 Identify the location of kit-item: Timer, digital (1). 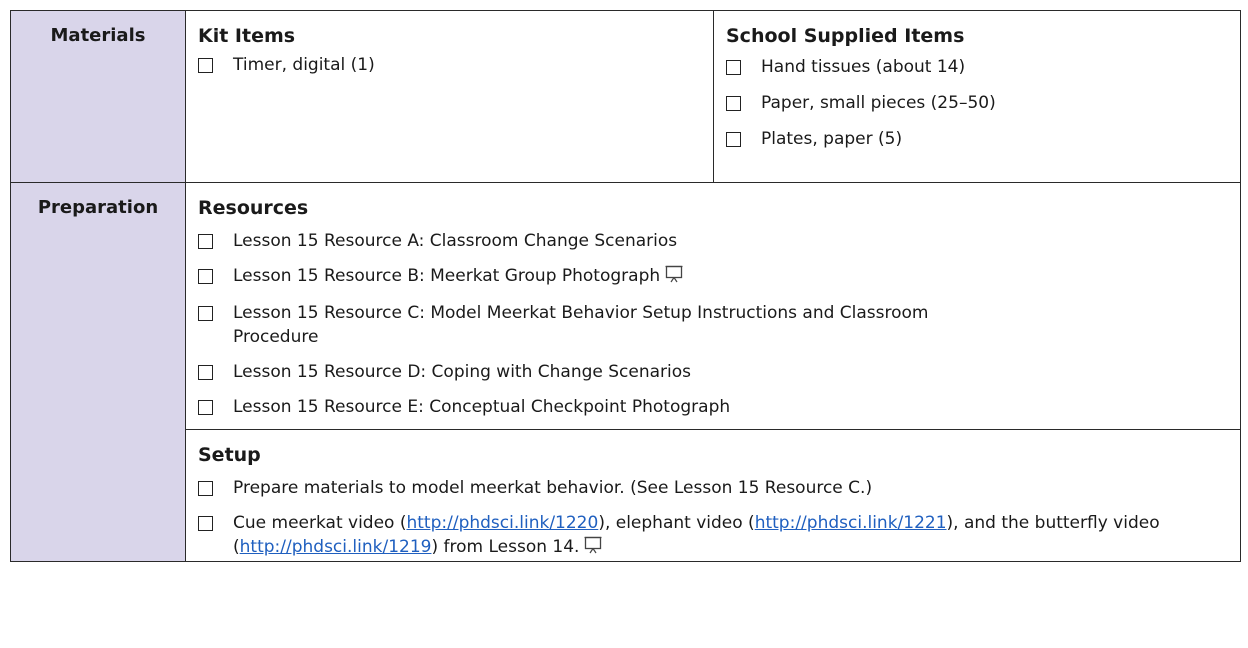
(449, 65).